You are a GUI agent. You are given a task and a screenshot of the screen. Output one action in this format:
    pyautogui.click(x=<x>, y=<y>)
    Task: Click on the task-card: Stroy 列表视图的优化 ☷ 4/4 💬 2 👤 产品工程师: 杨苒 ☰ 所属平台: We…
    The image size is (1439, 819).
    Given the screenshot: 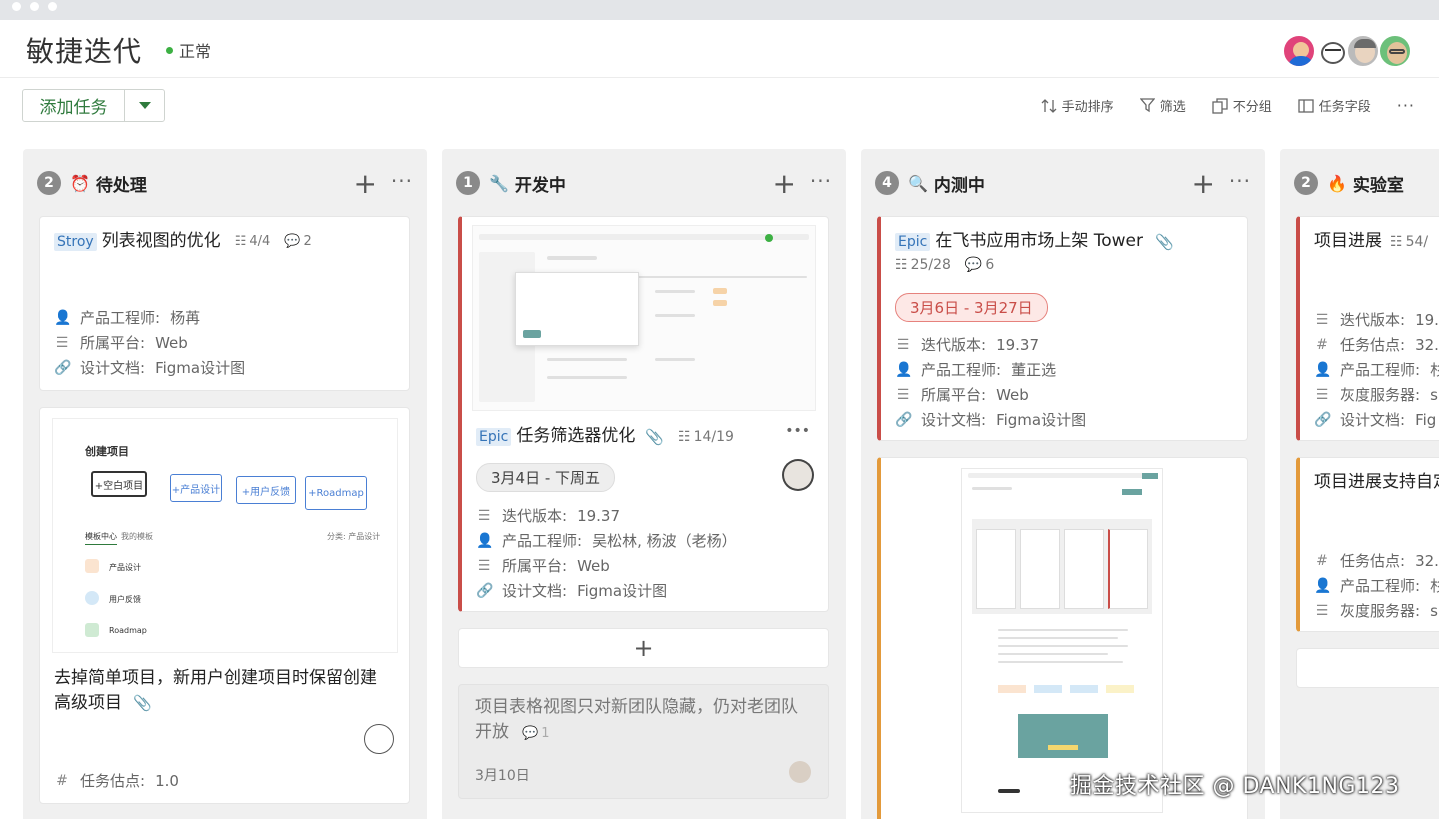 What is the action you would take?
    pyautogui.click(x=224, y=303)
    